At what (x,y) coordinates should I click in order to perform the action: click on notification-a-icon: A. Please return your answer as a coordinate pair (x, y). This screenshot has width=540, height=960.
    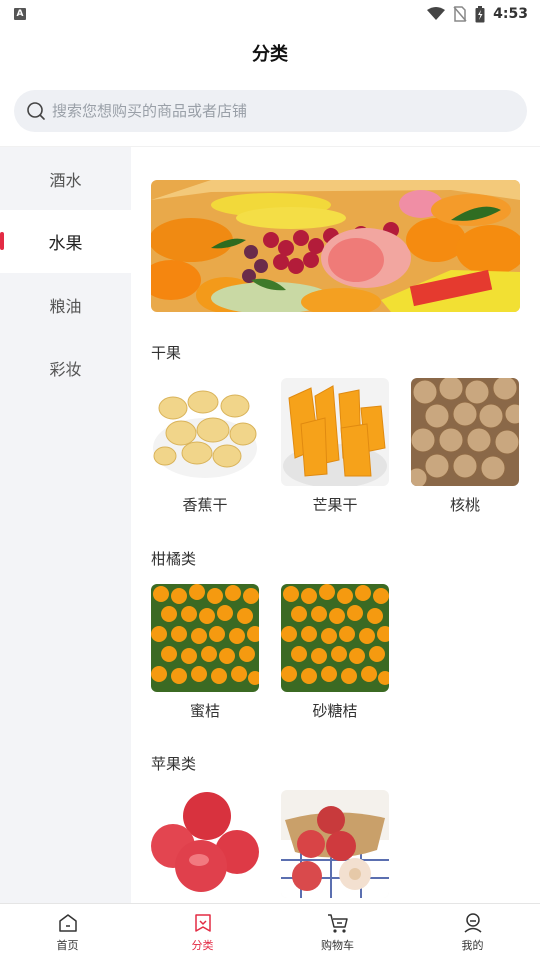
    Looking at the image, I should click on (20, 14).